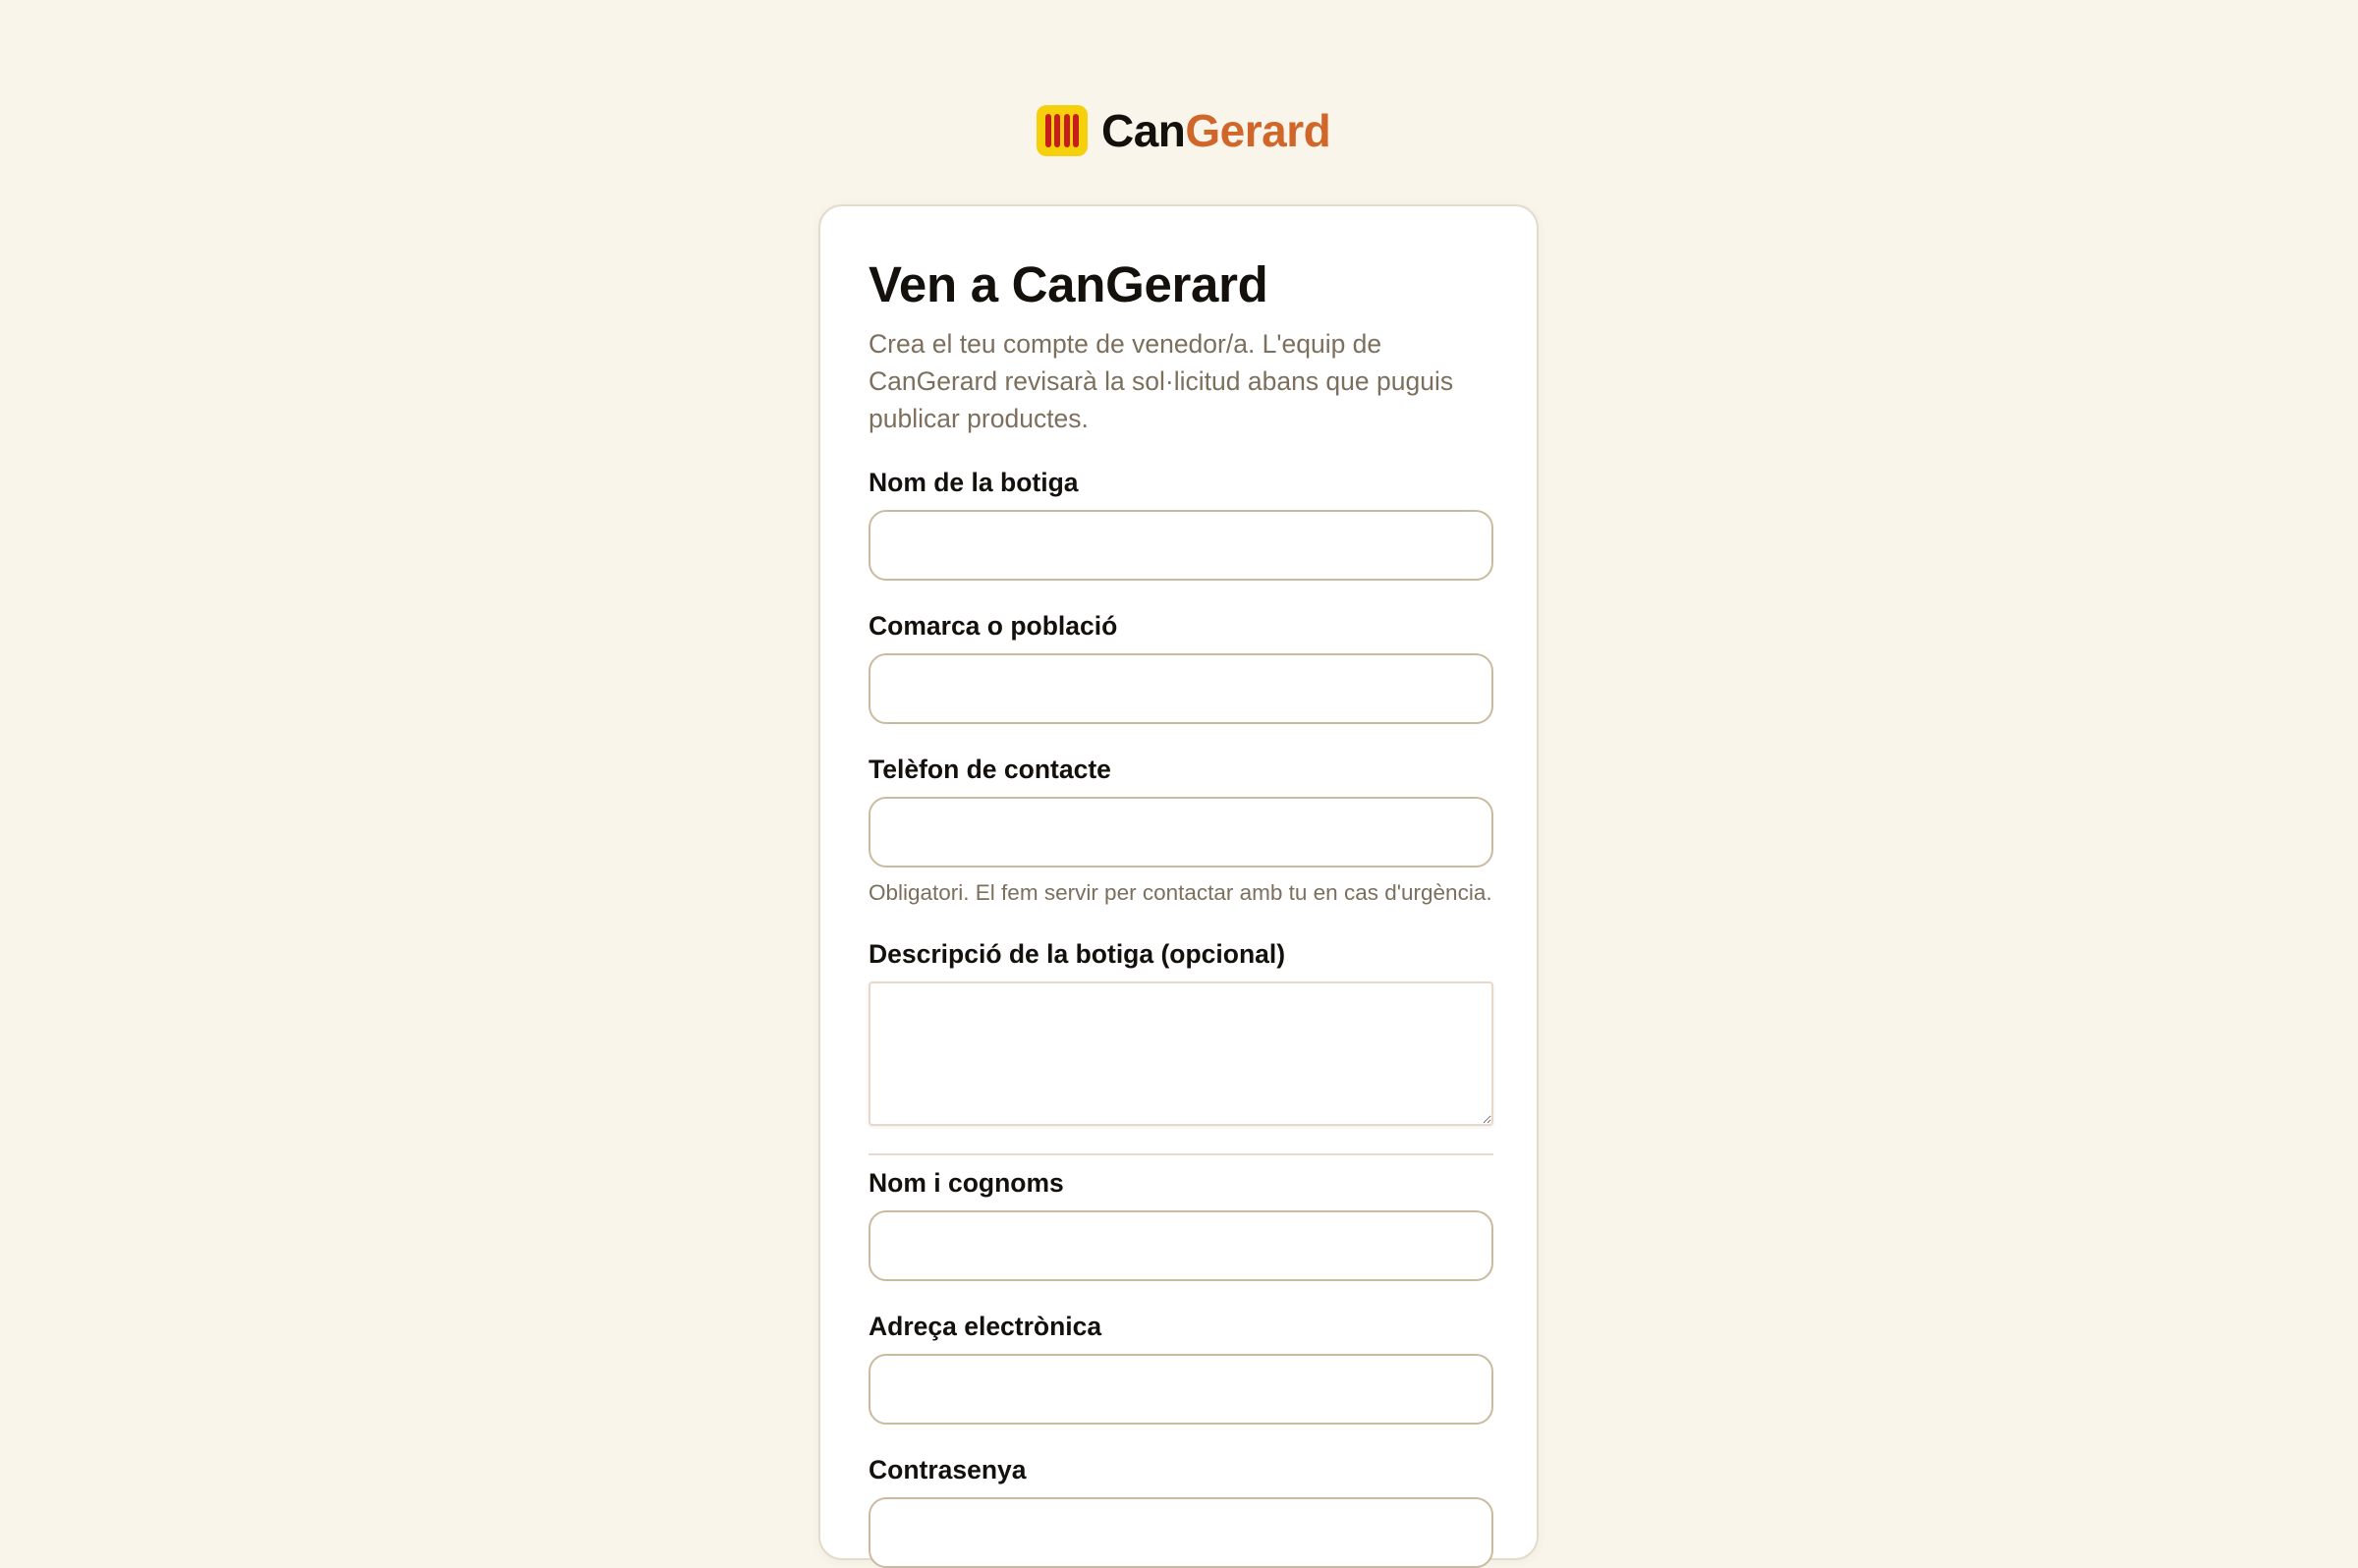 Image resolution: width=2358 pixels, height=1568 pixels. I want to click on catalan-flag-icon, so click(1062, 130).